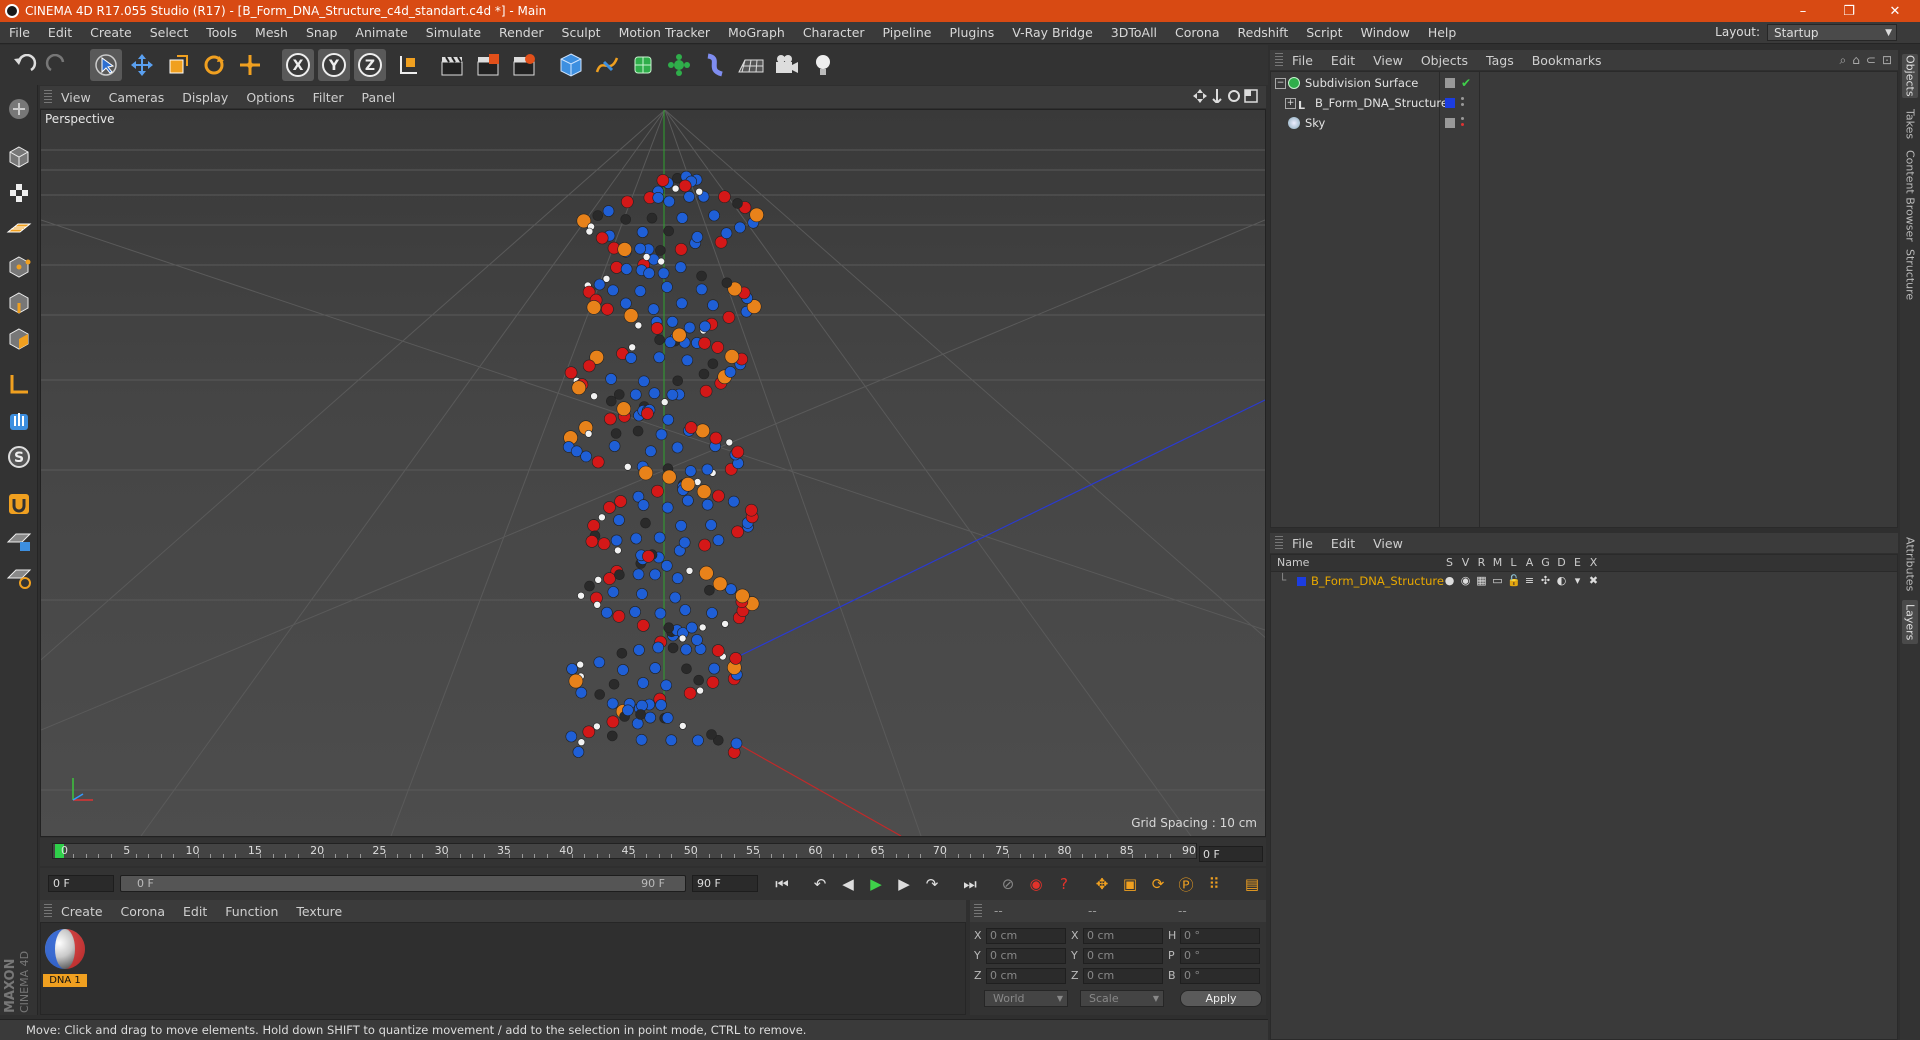 Image resolution: width=1920 pixels, height=1040 pixels. Describe the element at coordinates (1887, 60) in the screenshot. I see `expand-icon: ⊡` at that location.